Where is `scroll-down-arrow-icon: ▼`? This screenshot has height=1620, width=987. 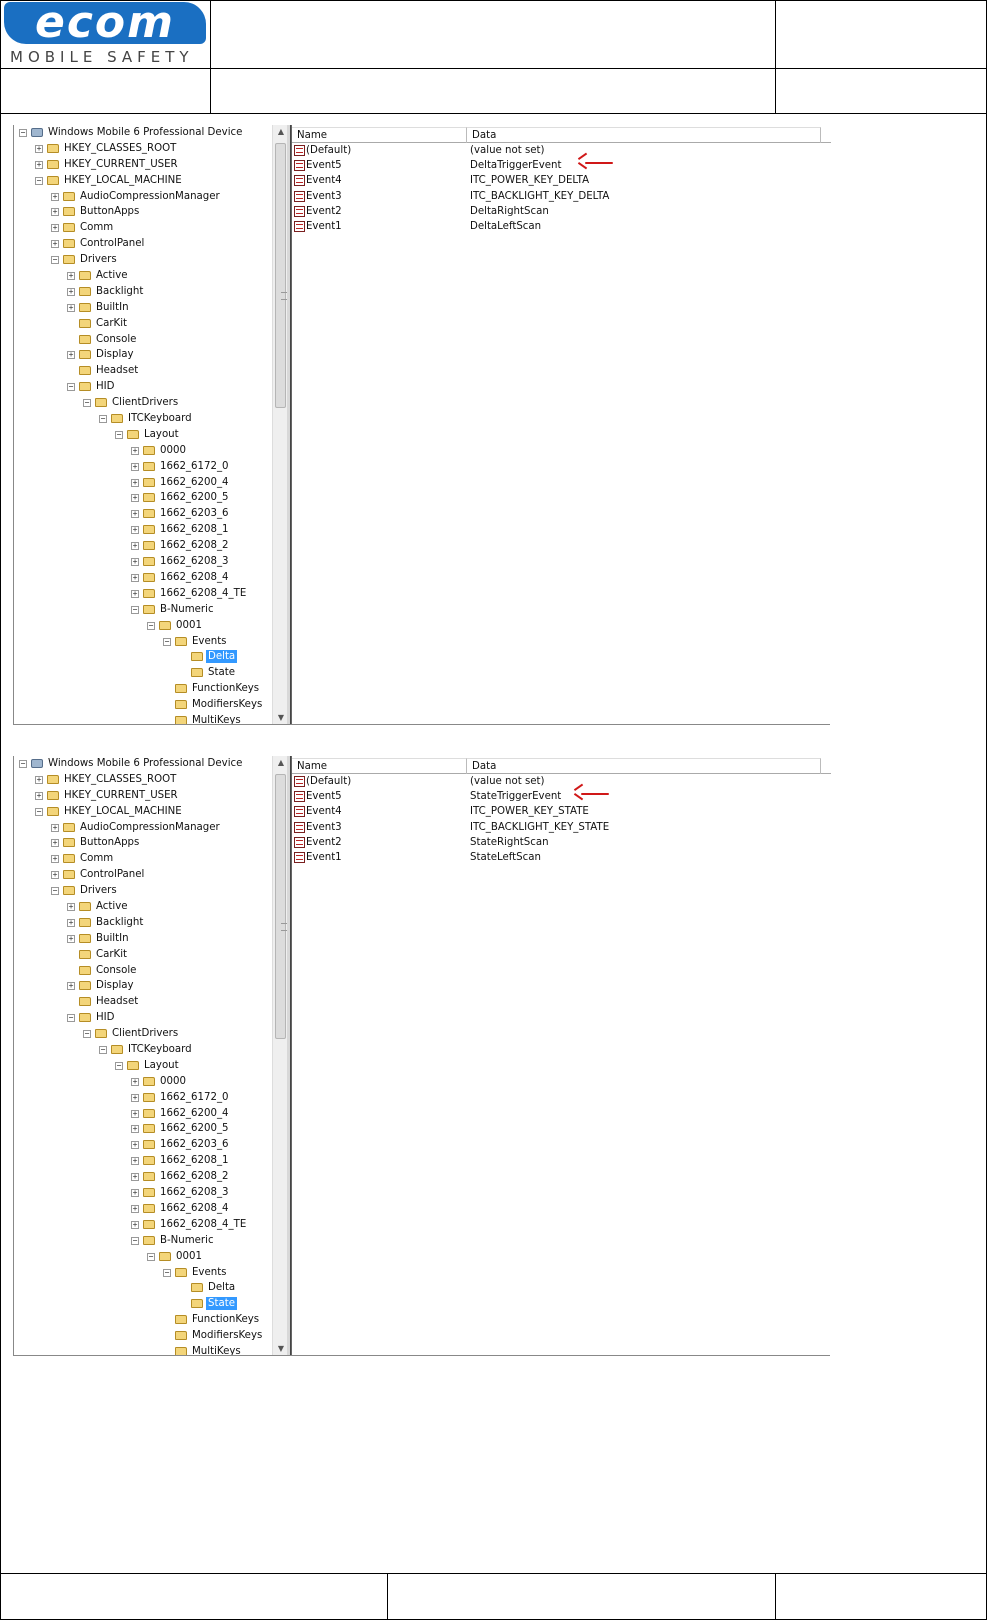
scroll-down-arrow-icon: ▼ is located at coordinates (280, 718).